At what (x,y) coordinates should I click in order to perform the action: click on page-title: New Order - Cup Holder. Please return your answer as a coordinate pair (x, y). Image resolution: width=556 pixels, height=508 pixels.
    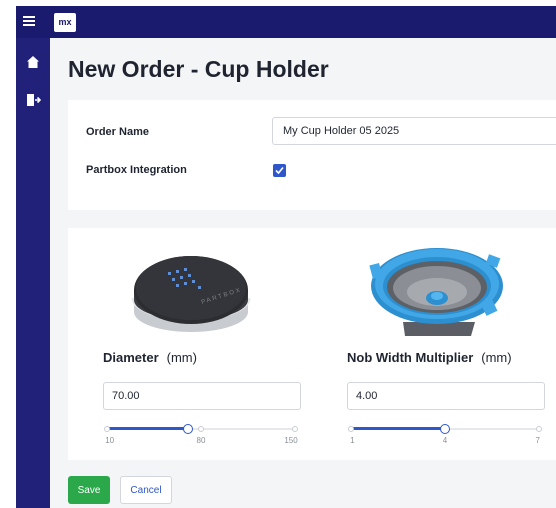
    Looking at the image, I should click on (198, 69).